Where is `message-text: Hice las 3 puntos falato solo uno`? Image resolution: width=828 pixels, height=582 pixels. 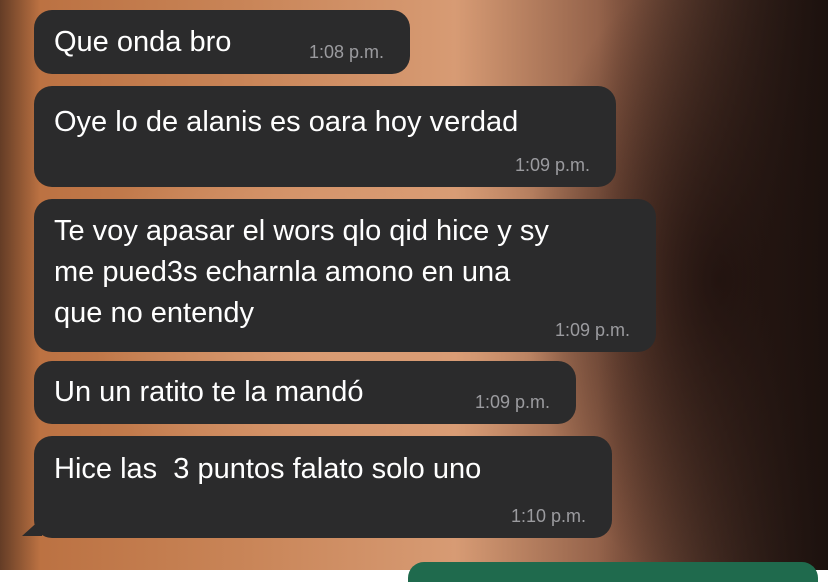 message-text: Hice las 3 puntos falato solo uno is located at coordinates (268, 469).